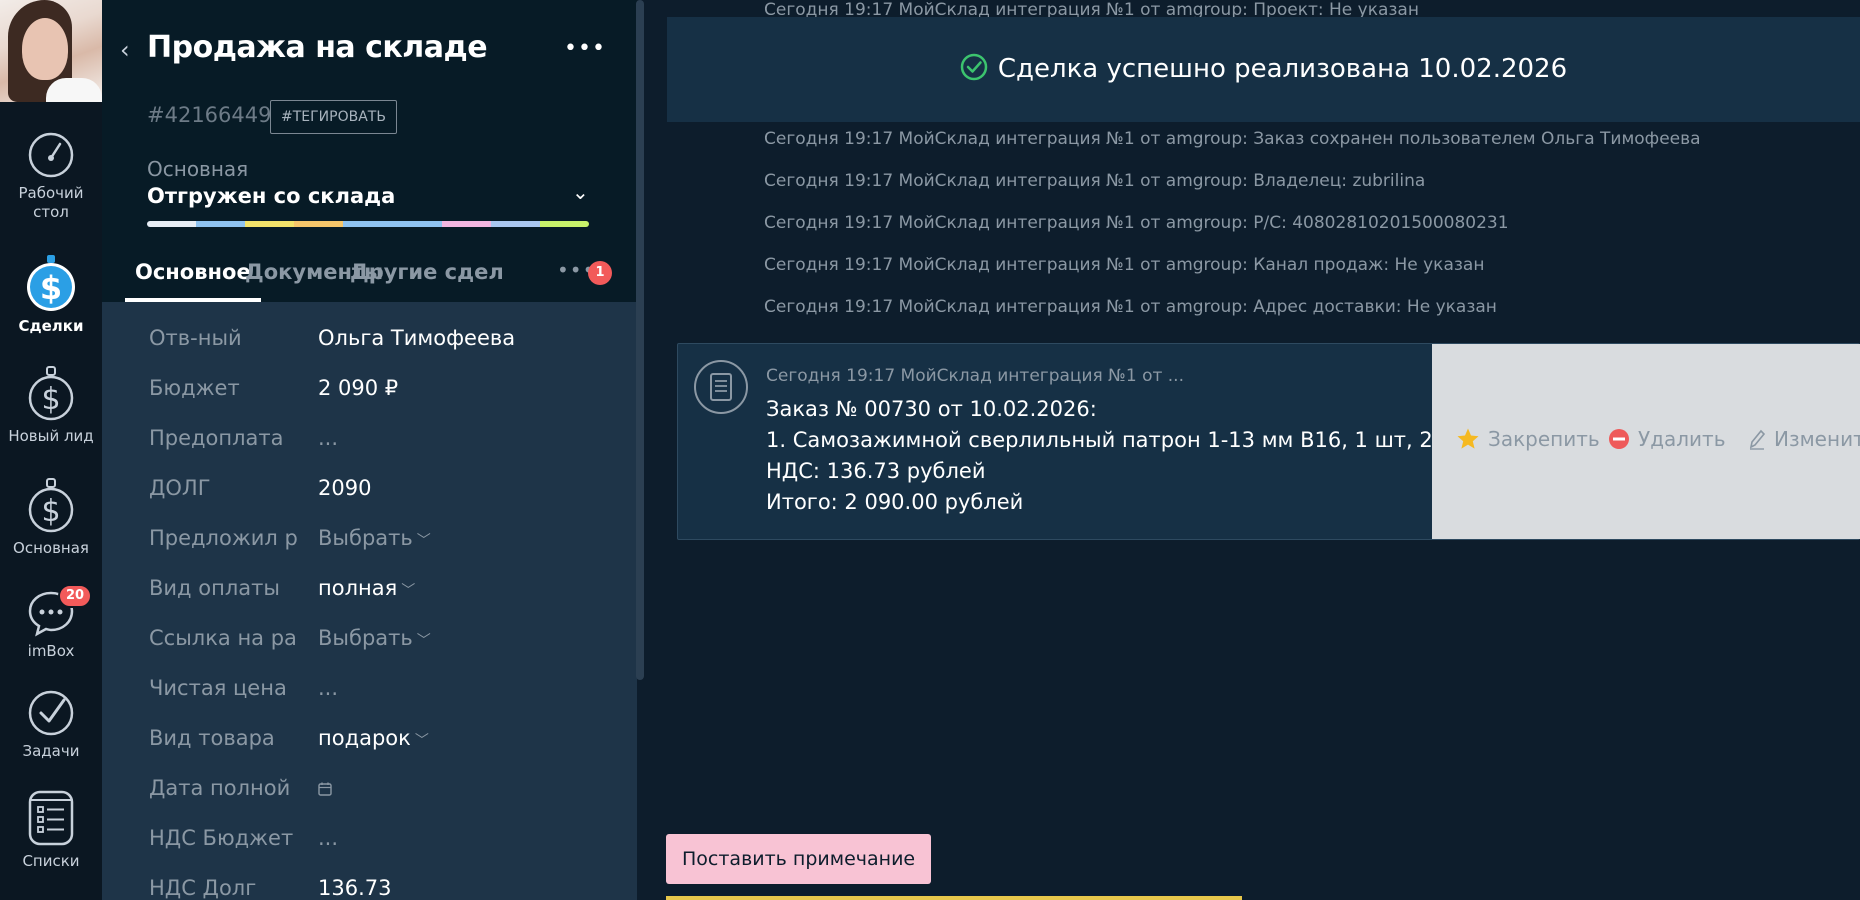 The width and height of the screenshot is (1860, 900). I want to click on note-actions-overlay: Закрепить Удалить Изменить, so click(1646, 441).